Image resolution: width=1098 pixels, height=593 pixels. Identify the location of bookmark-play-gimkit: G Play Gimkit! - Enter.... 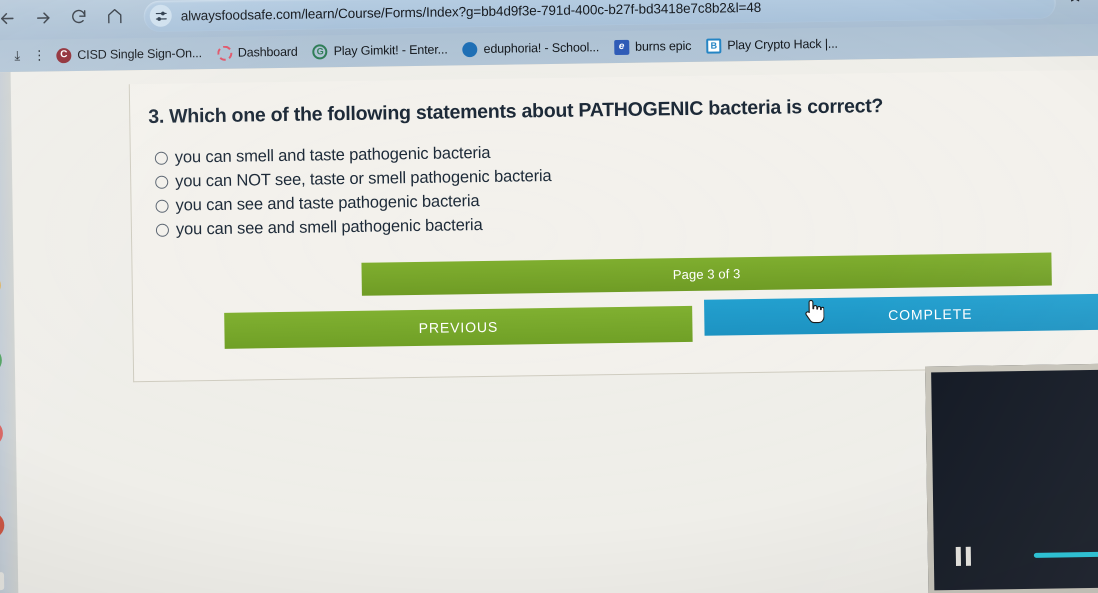
(382, 50).